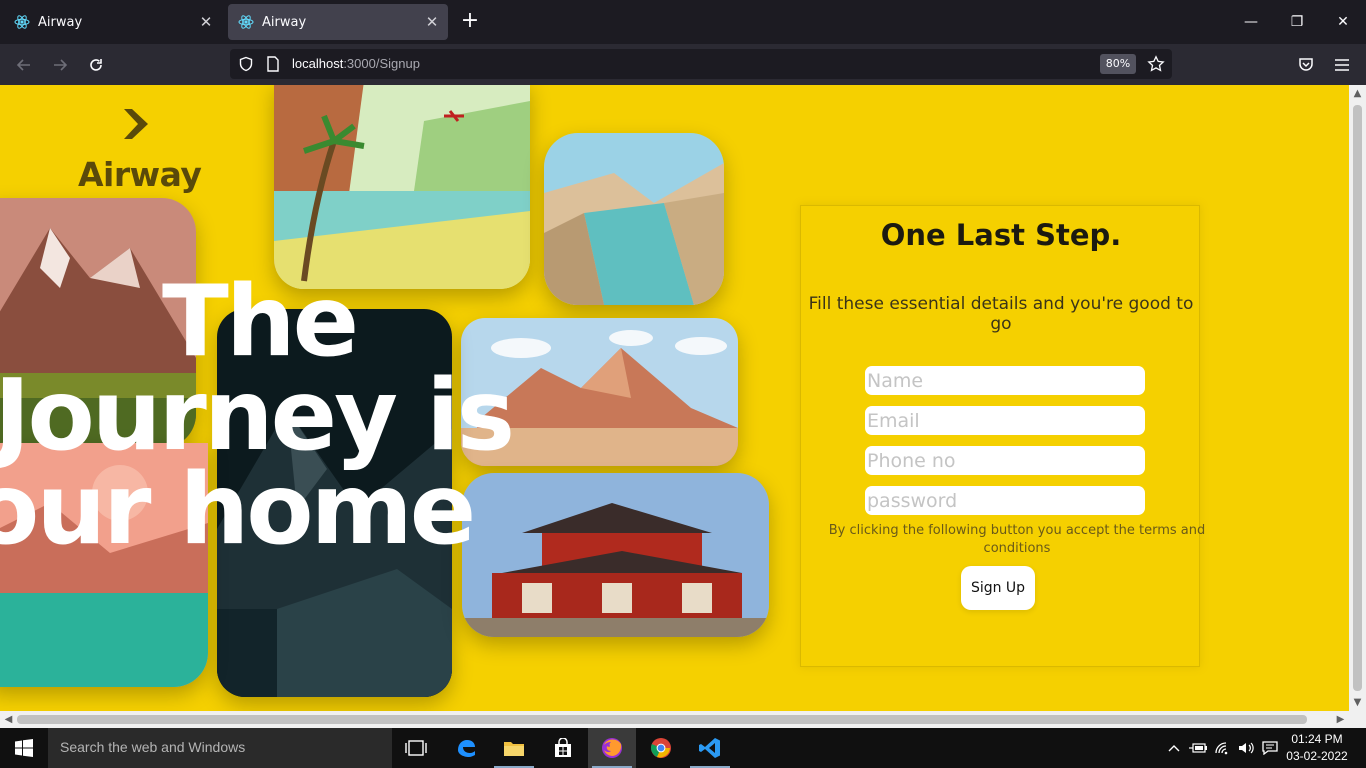 The height and width of the screenshot is (768, 1366). I want to click on task-view-button, so click(416, 748).